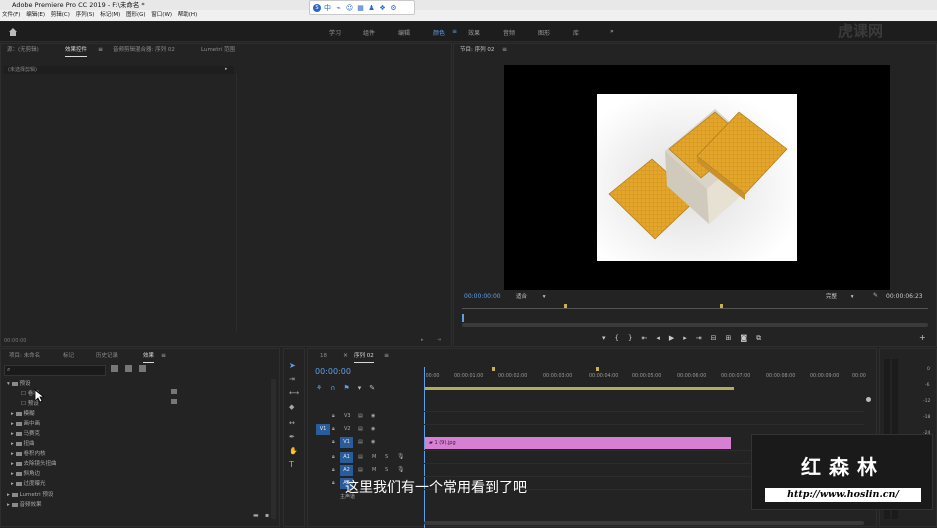  I want to click on add-marker-icon: ▾, so click(608, 338).